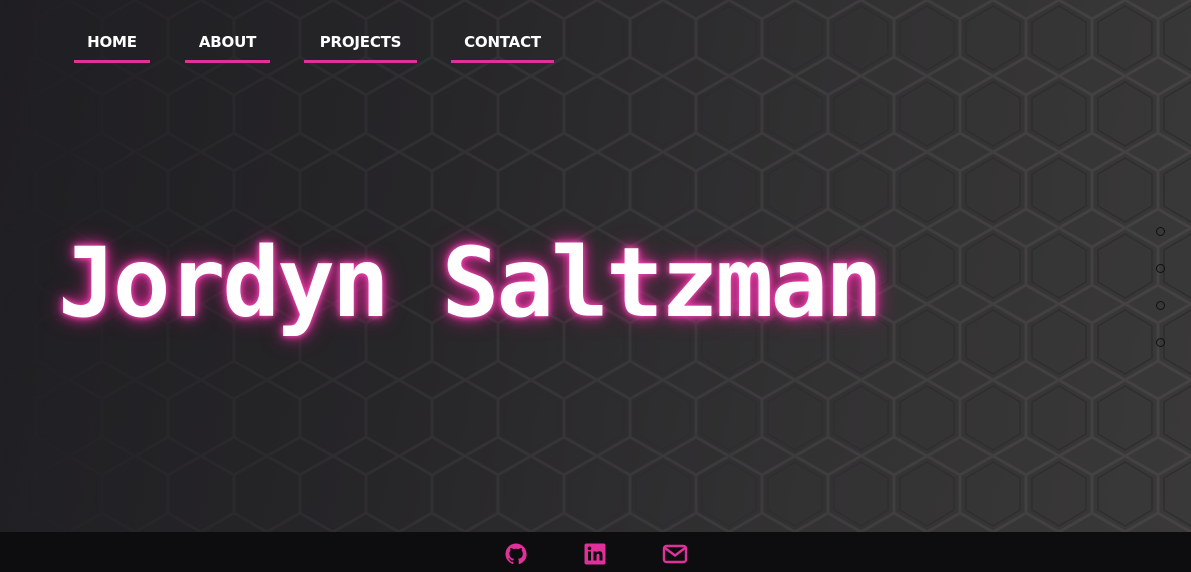  I want to click on nav-about: ABOUT, so click(227, 48).